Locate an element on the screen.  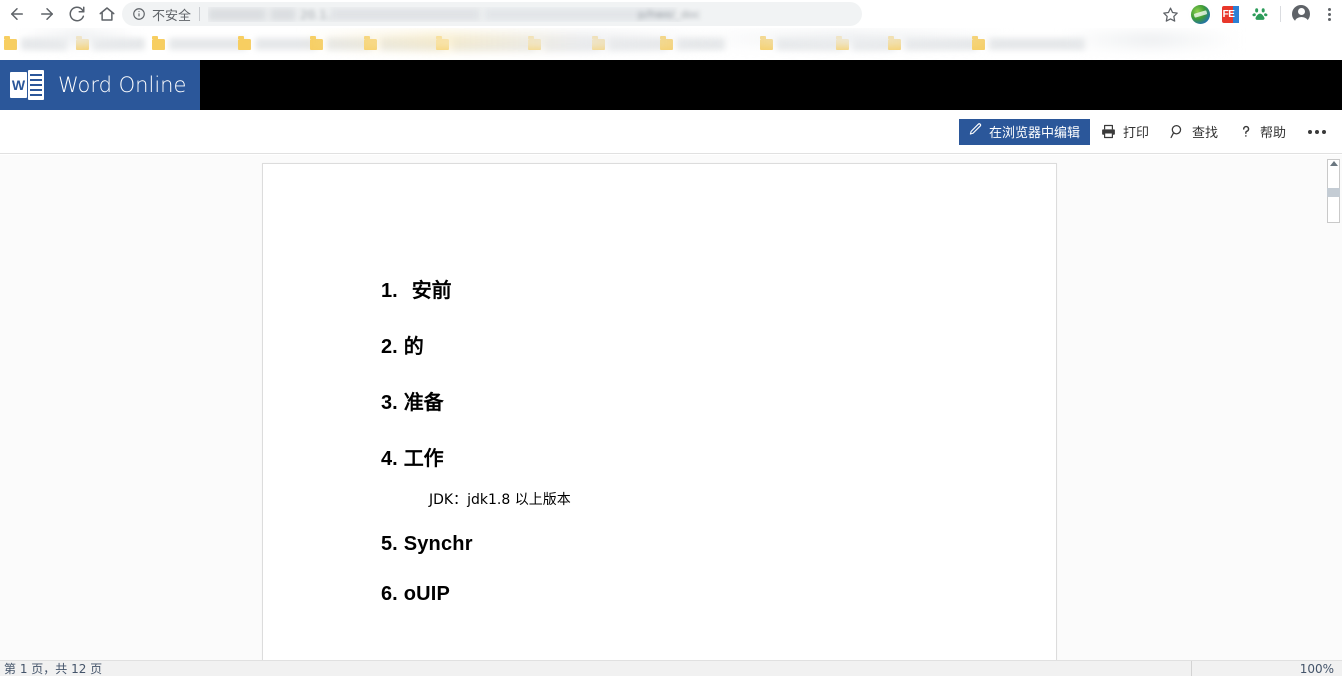
url-ghost-b: p/hwe/_doc is located at coordinates (669, 14).